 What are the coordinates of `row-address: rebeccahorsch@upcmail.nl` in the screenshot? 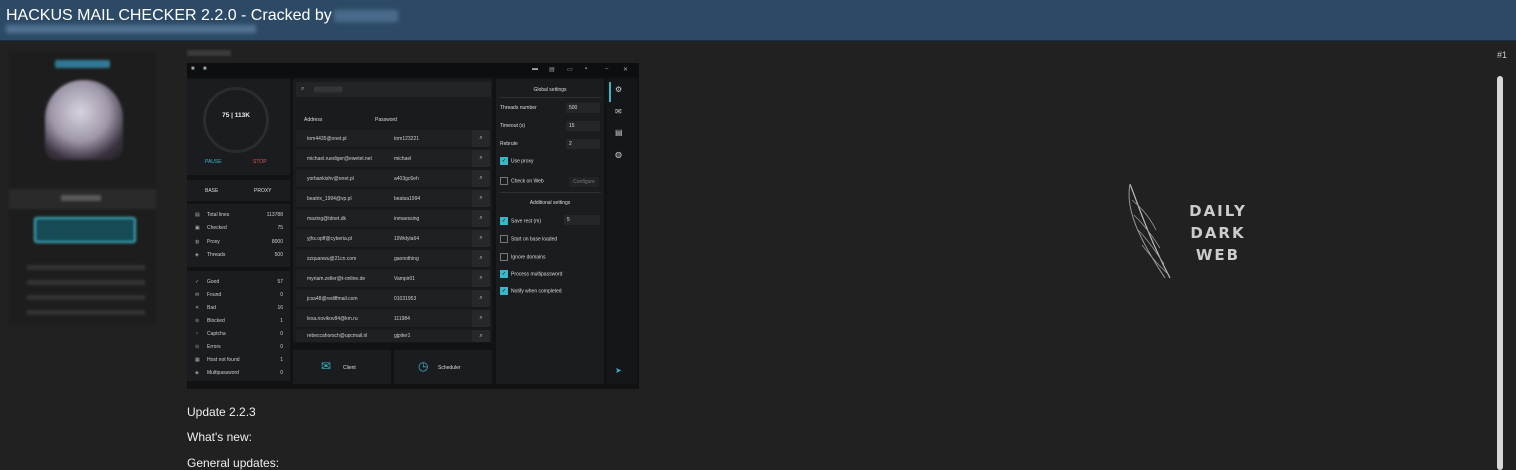 It's located at (337, 336).